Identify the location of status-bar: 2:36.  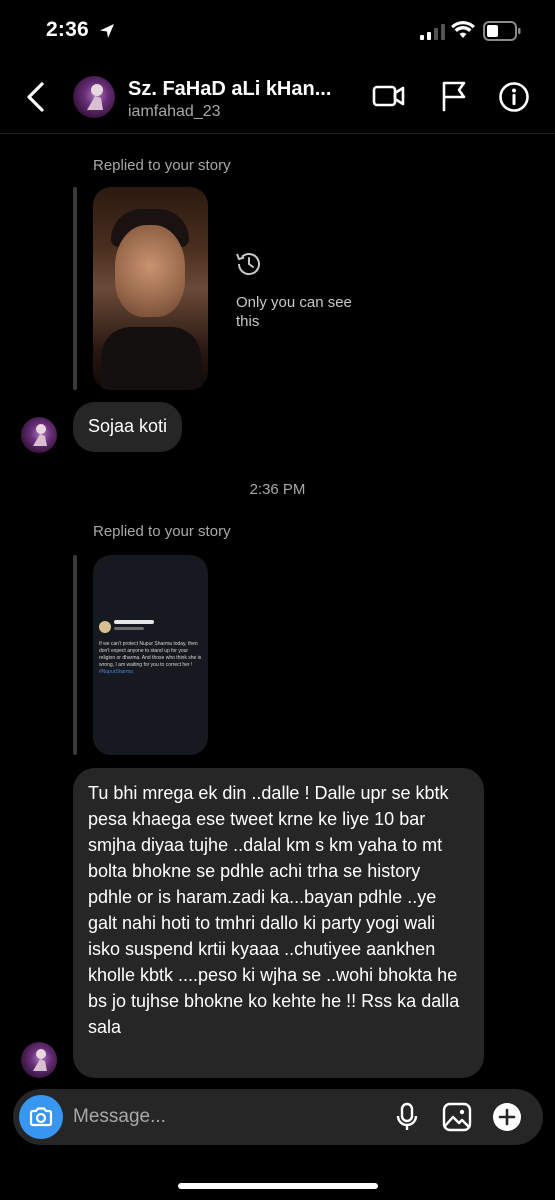
(277, 32).